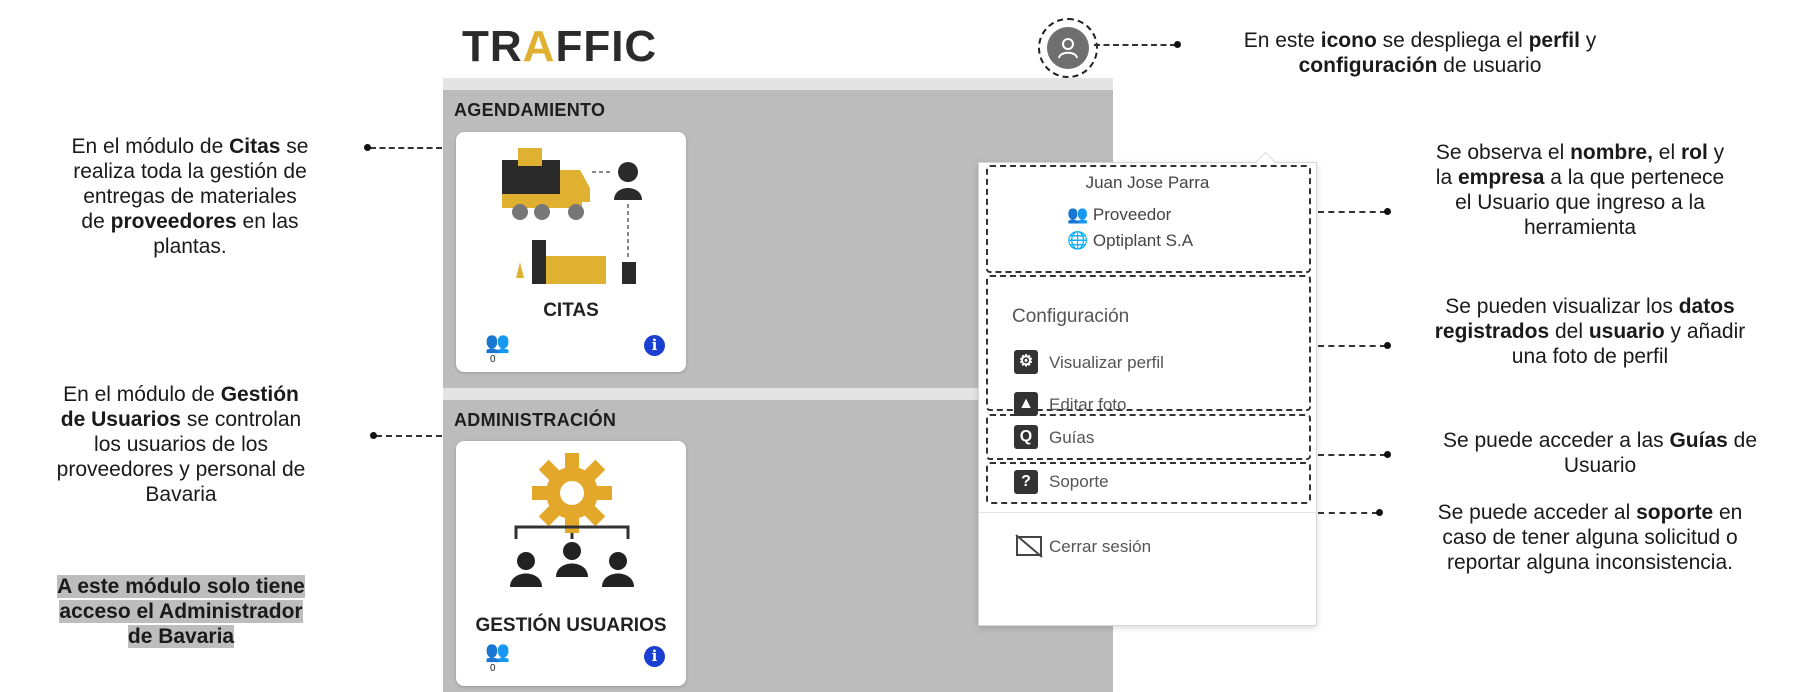  I want to click on user-company-text: Optiplant S.A, so click(1143, 240).